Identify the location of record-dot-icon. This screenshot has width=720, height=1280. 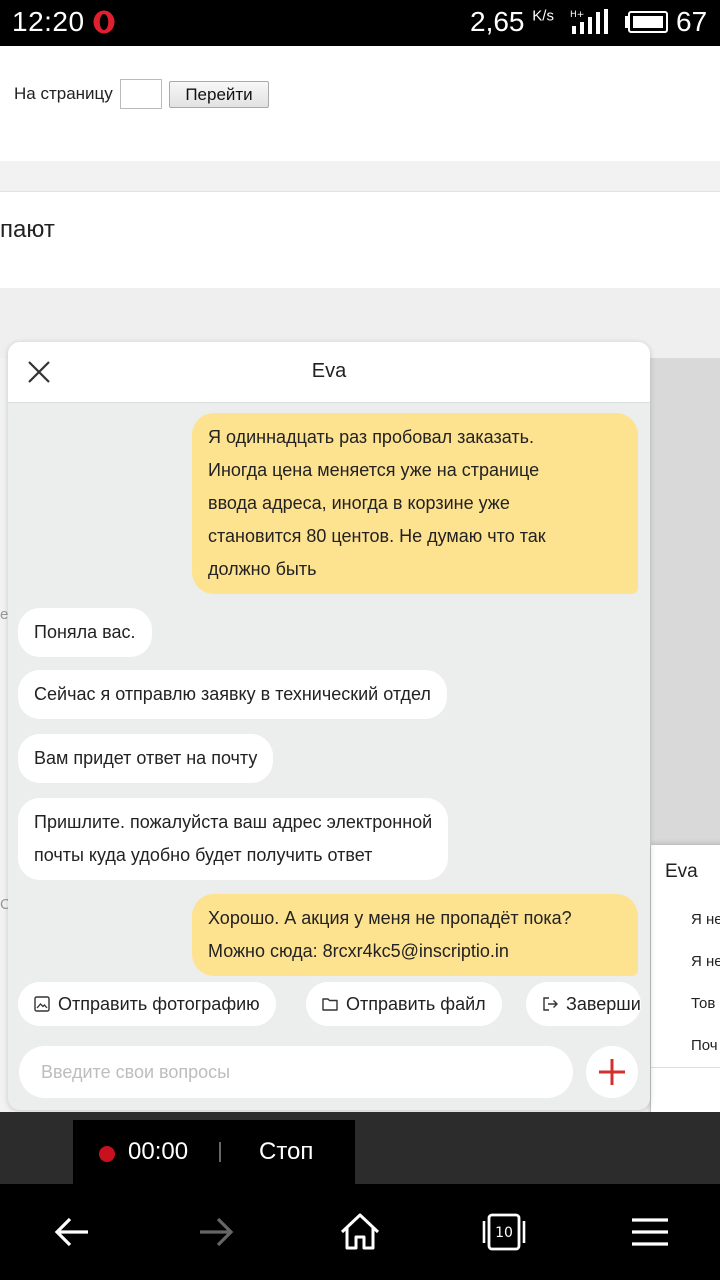
(107, 1154).